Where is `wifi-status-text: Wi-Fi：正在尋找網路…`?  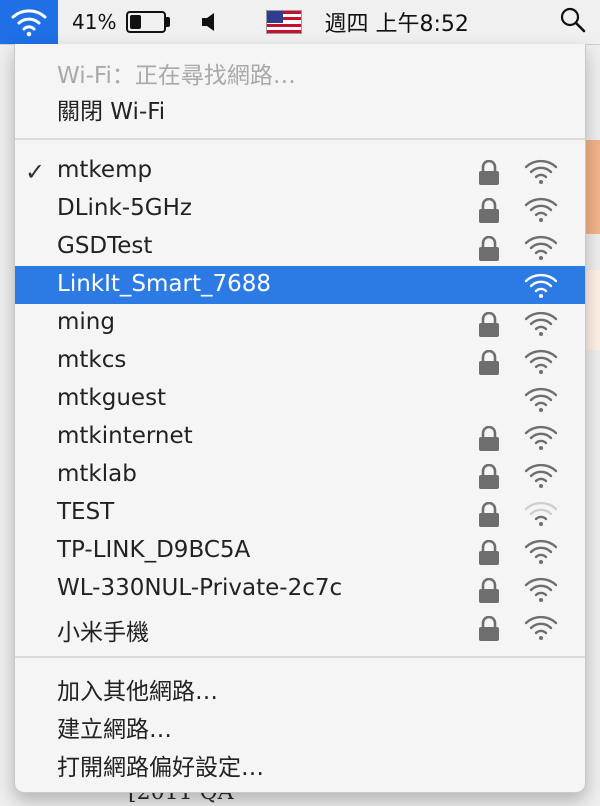 wifi-status-text: Wi-Fi：正在尋找網路… is located at coordinates (176, 76).